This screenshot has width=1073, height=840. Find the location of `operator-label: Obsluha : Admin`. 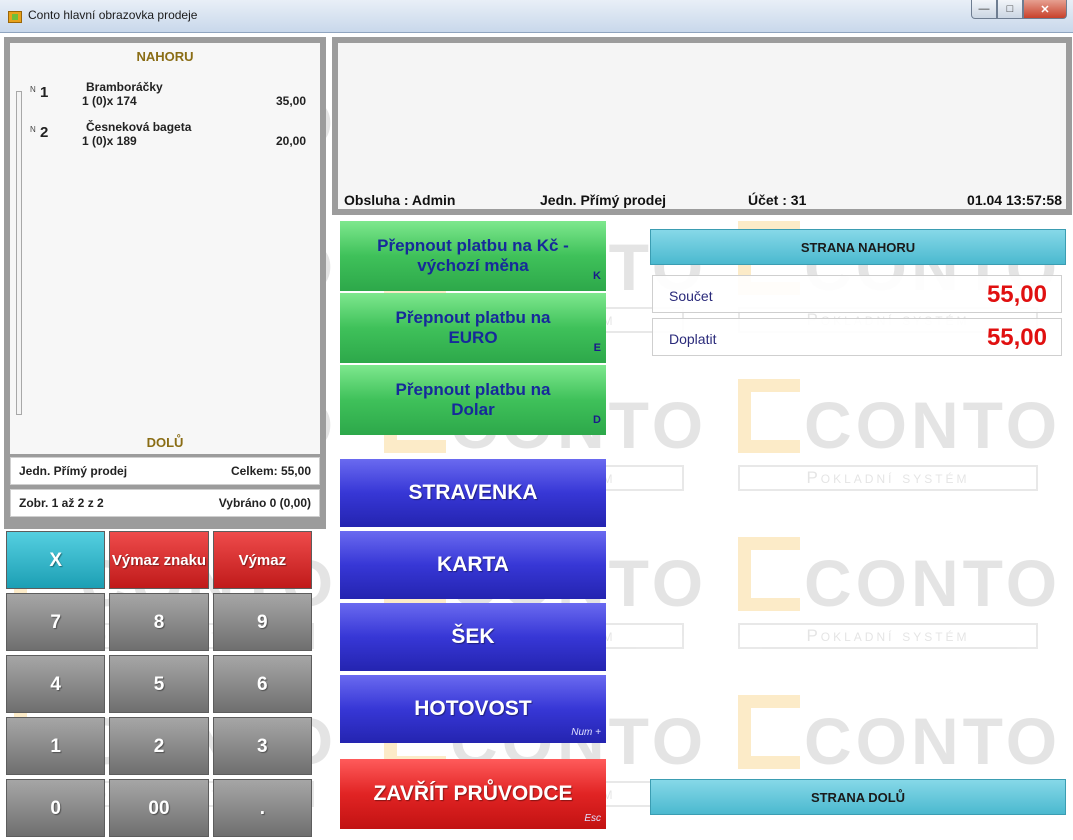

operator-label: Obsluha : Admin is located at coordinates (400, 200).